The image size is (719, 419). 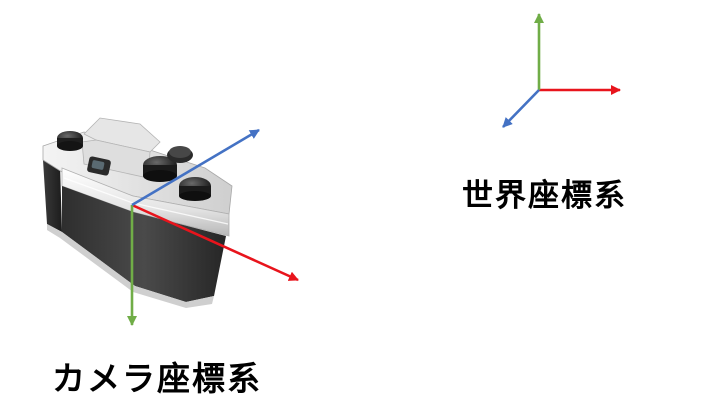 I want to click on world-axes, so click(x=561, y=70).